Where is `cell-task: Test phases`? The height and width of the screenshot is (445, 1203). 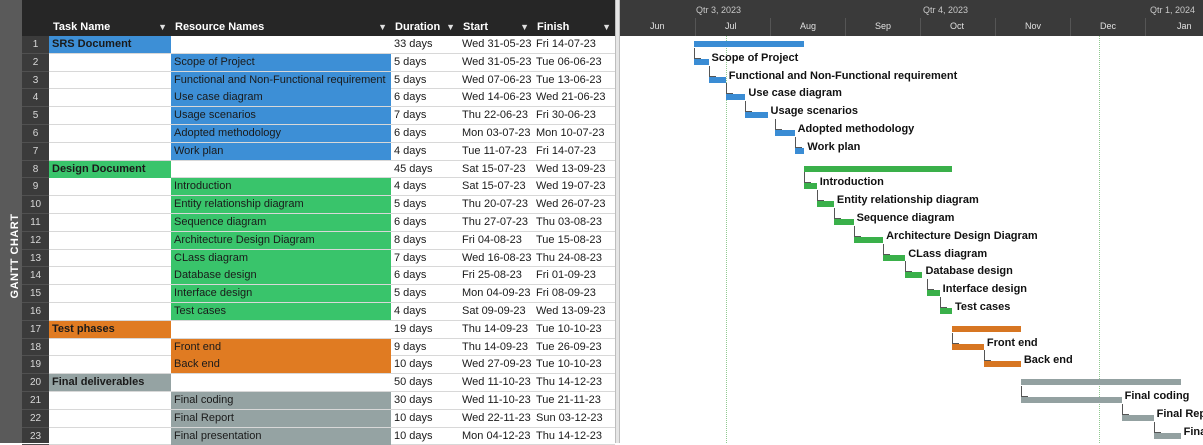 cell-task: Test phases is located at coordinates (110, 329).